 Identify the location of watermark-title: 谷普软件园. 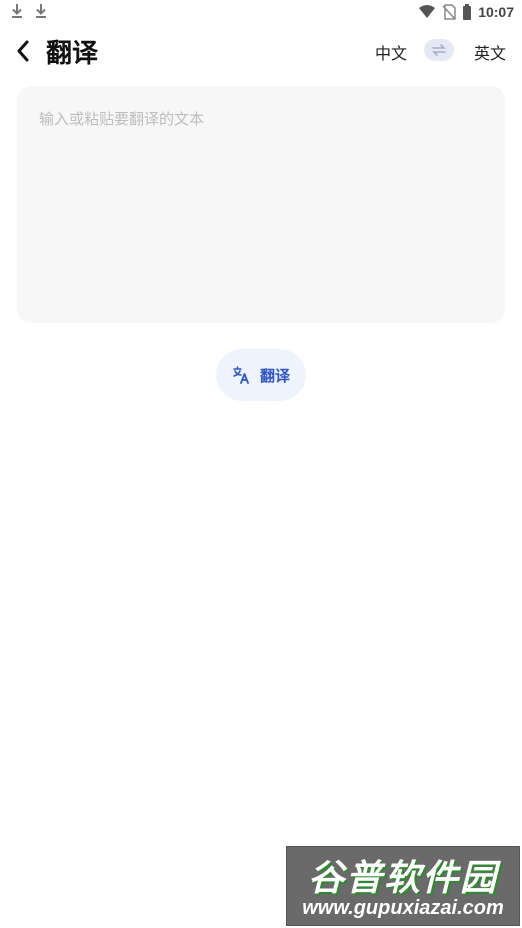
(402, 878).